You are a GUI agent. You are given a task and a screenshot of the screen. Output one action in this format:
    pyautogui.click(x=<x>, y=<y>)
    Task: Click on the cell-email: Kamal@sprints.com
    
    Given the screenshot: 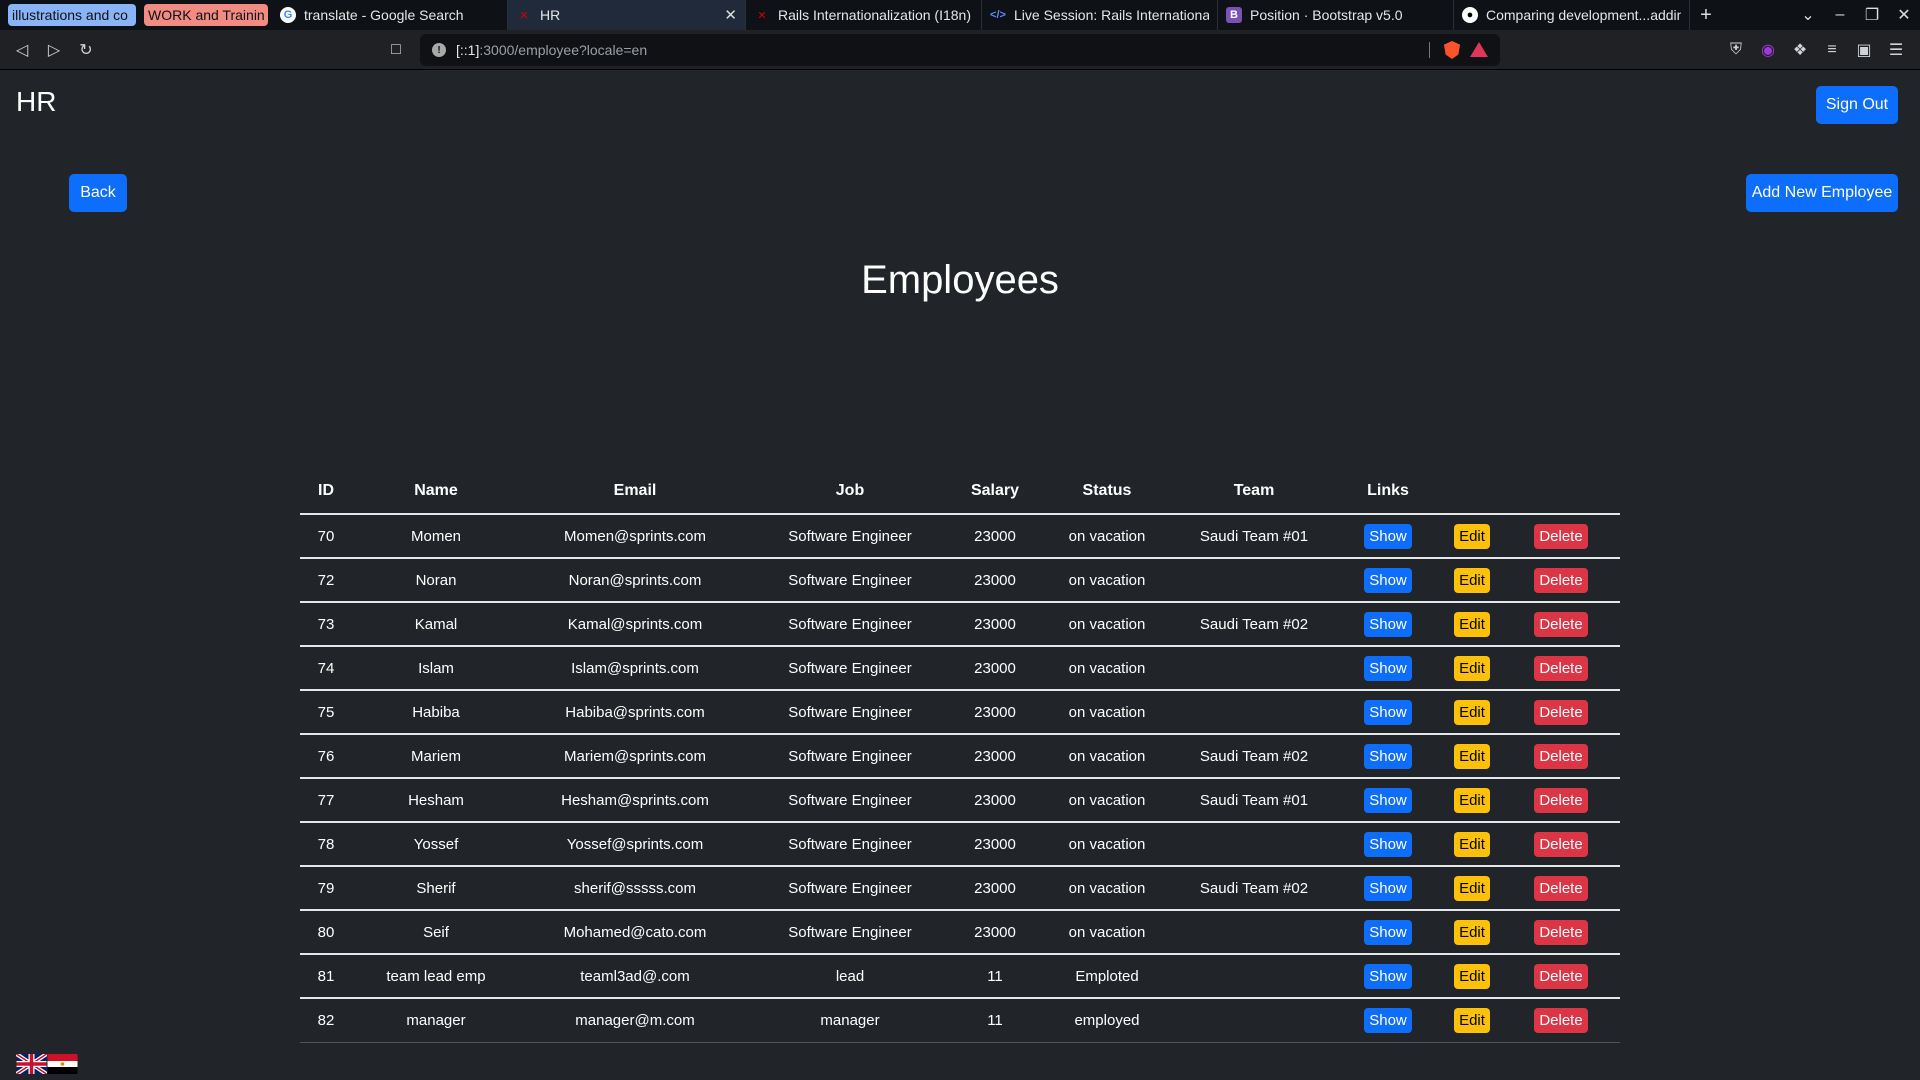 What is the action you would take?
    pyautogui.click(x=635, y=624)
    